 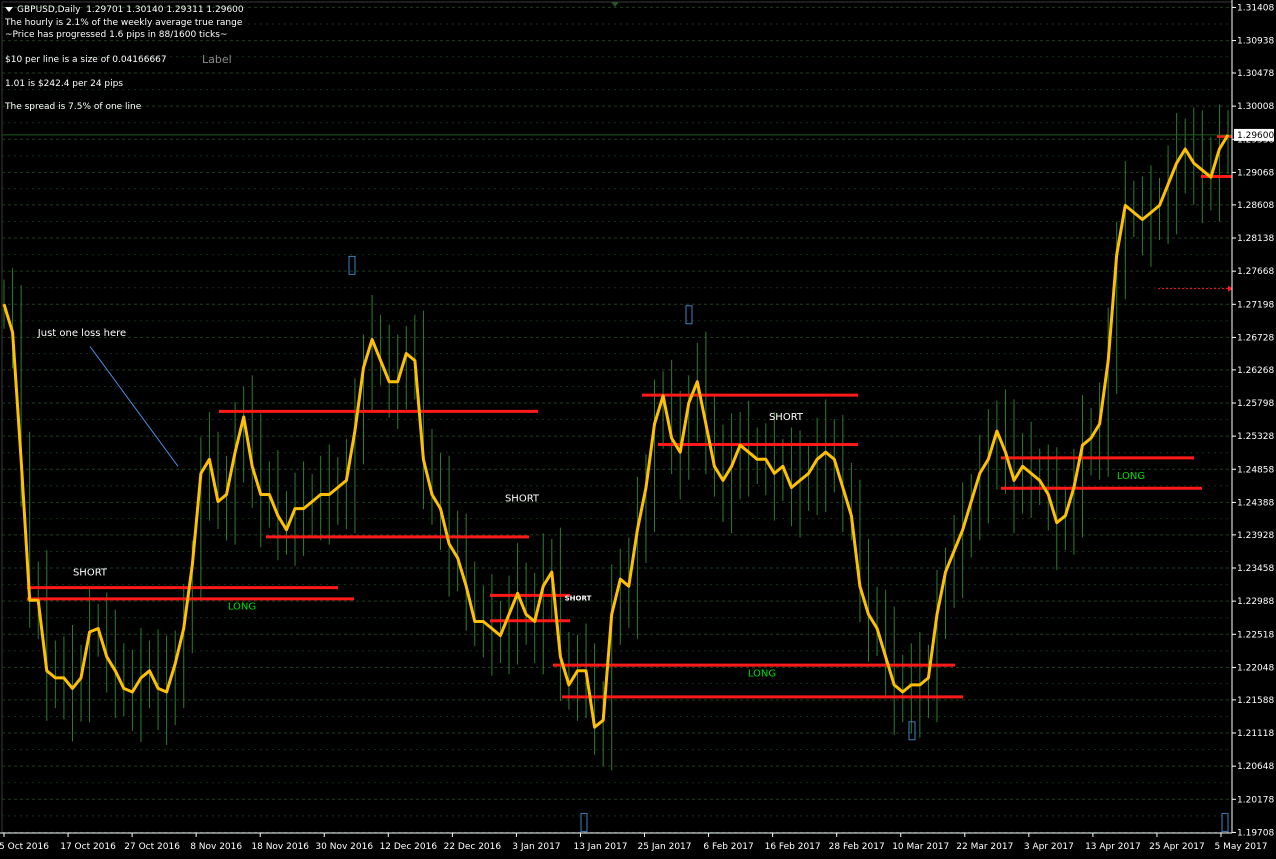 I want to click on time-tick-label: 30 Nov 2016, so click(x=344, y=847).